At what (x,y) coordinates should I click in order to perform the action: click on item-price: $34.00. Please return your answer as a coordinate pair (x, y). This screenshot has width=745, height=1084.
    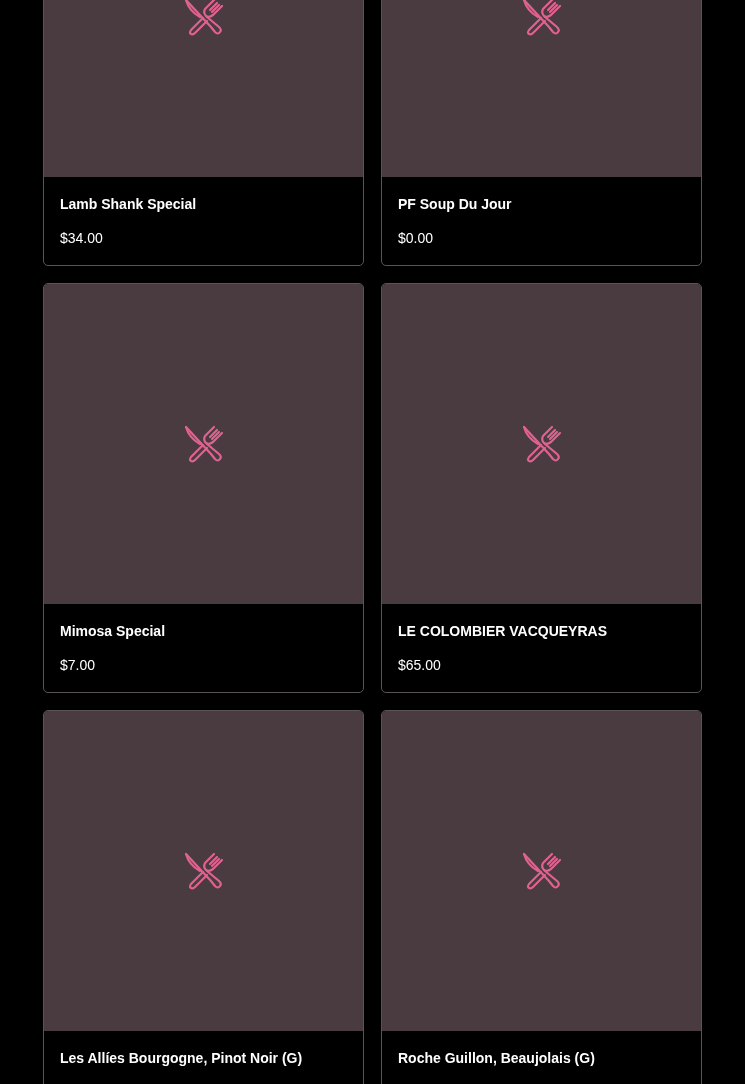
    Looking at the image, I should click on (82, 238).